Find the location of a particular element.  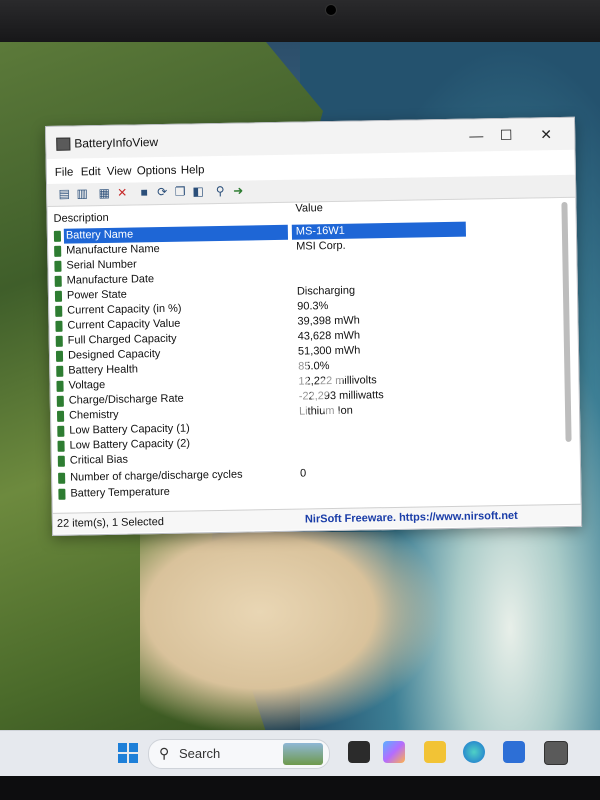

copy-icon: ❐ is located at coordinates (180, 192).